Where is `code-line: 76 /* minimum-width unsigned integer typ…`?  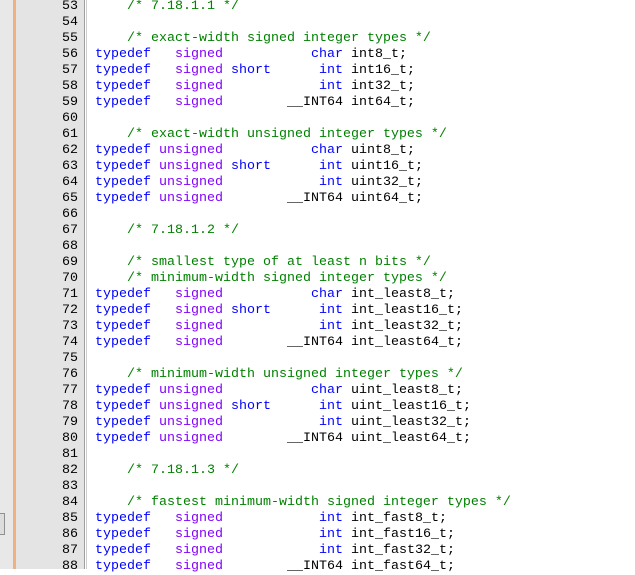
code-line: 76 /* minimum-width unsigned integer typ… is located at coordinates (317, 375).